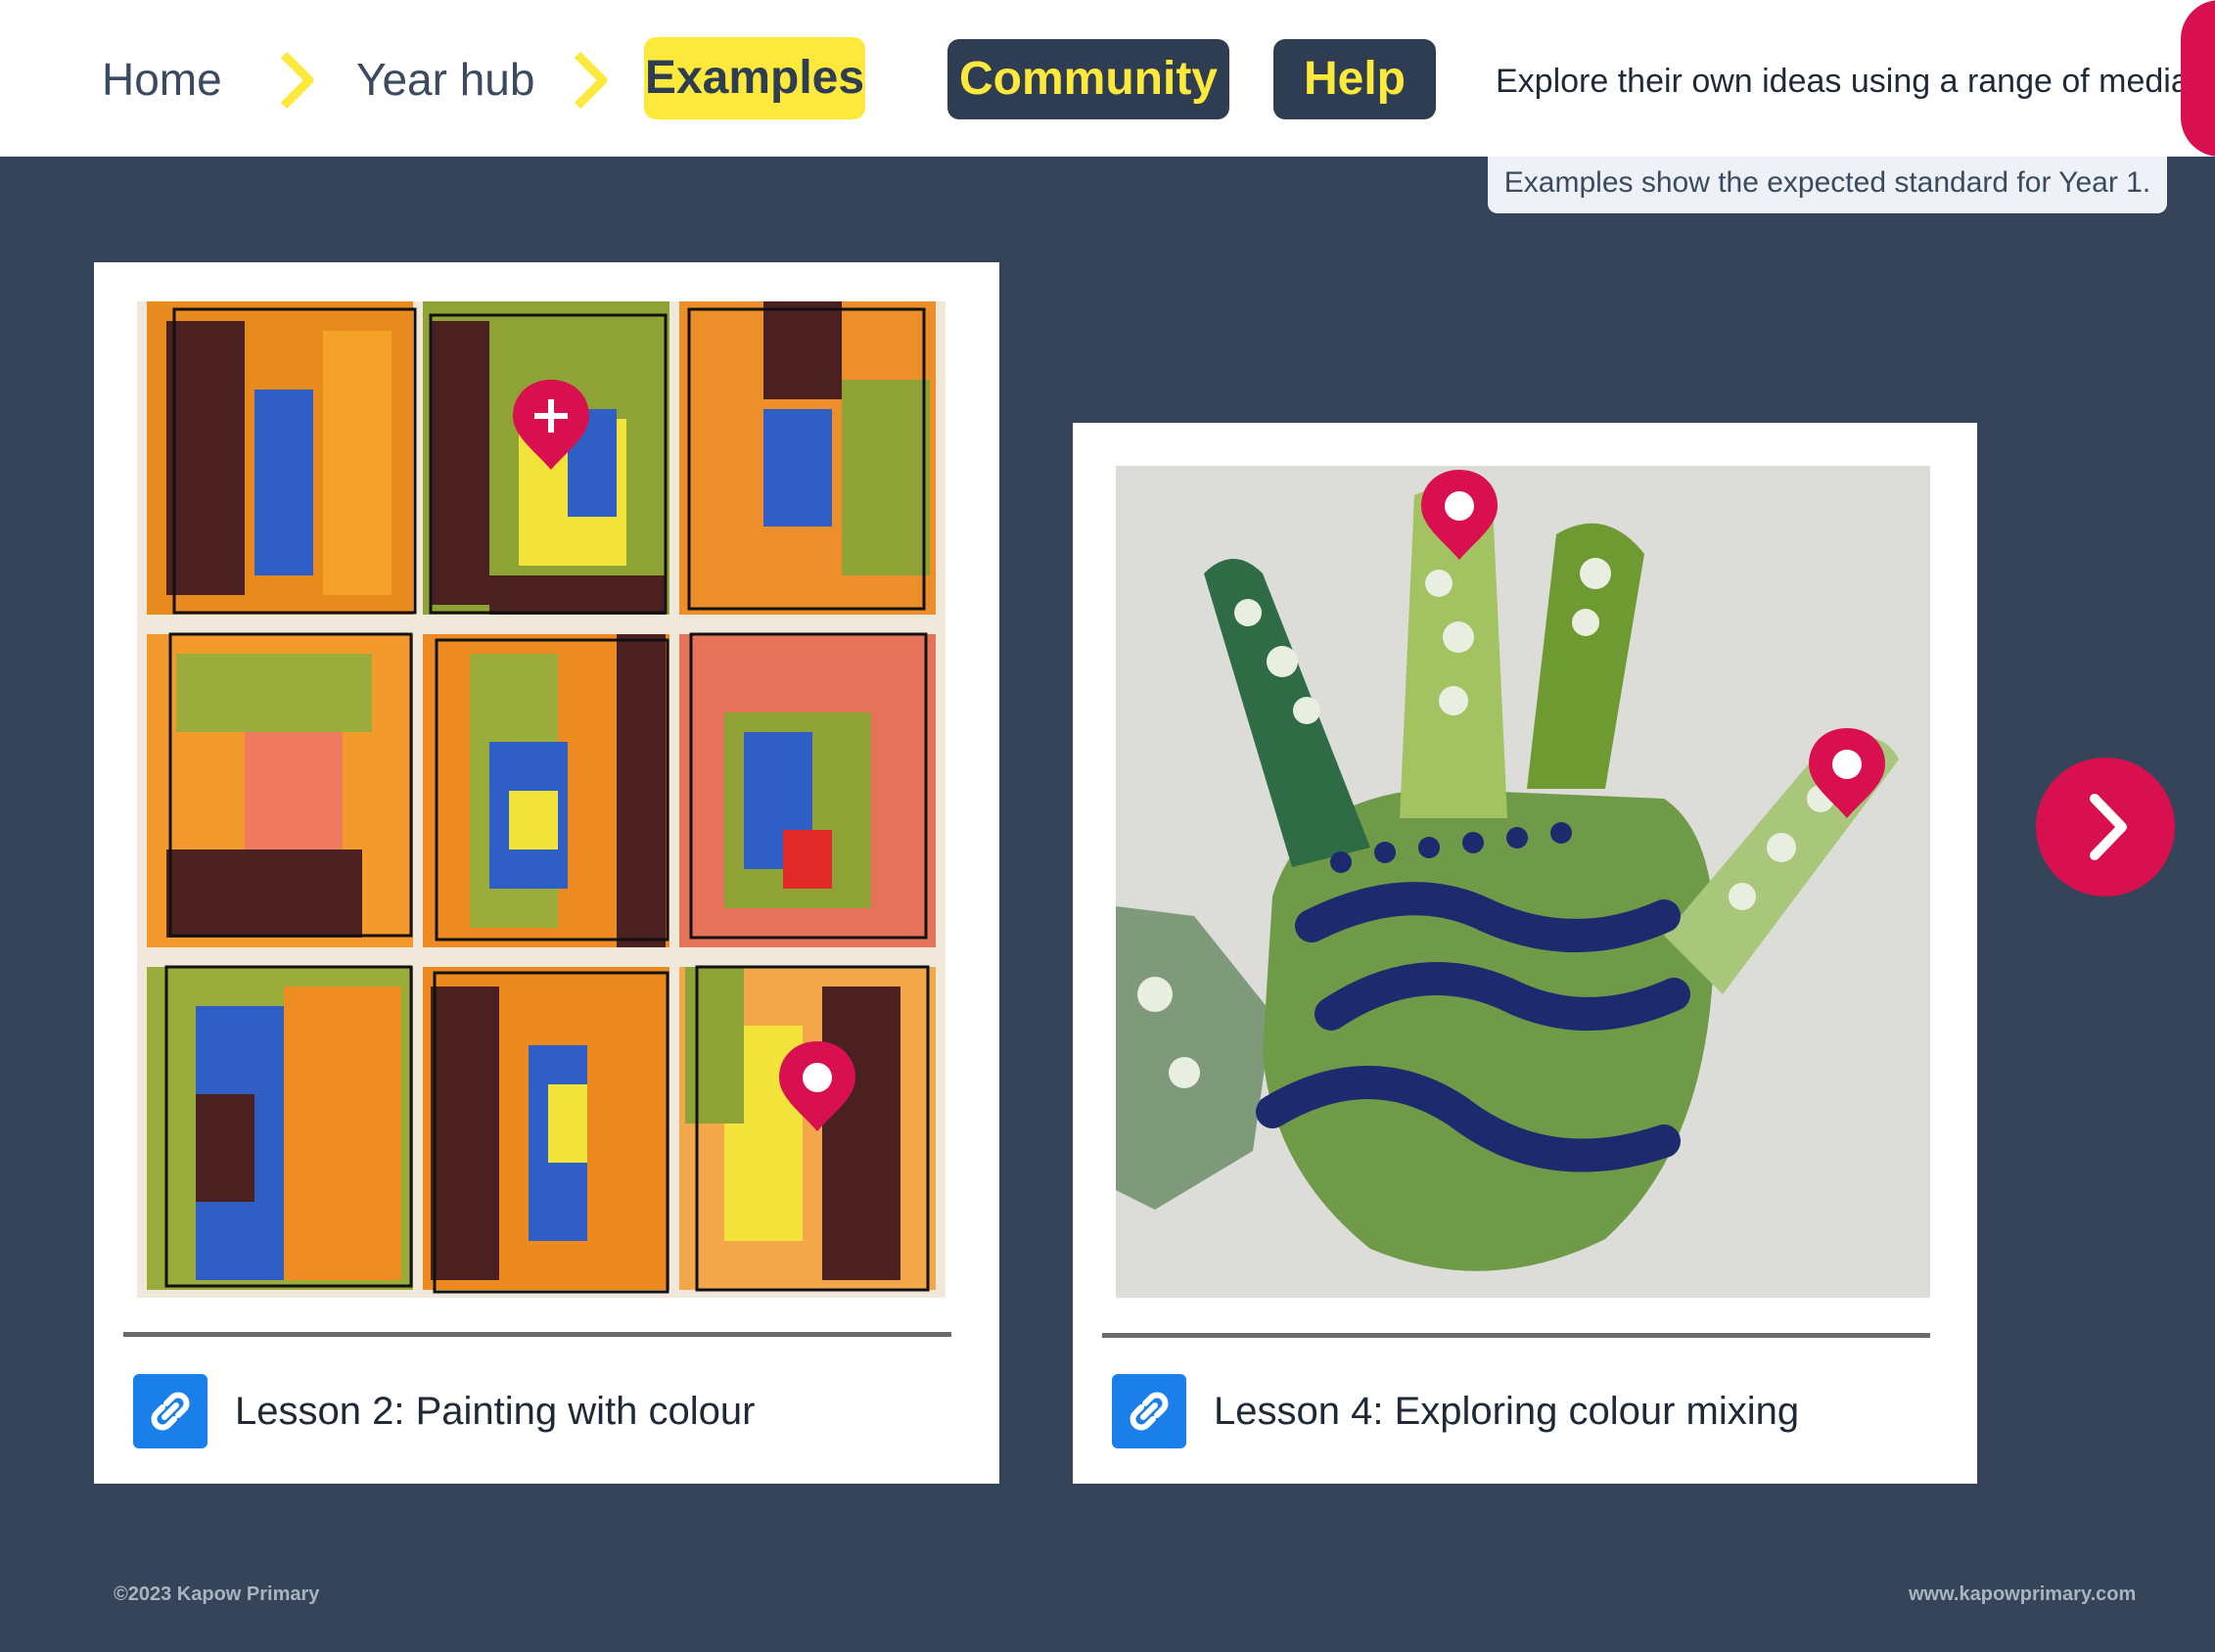 Image resolution: width=2215 pixels, height=1652 pixels. I want to click on footer-copyright: ©2023 Kapow Primary, so click(217, 1594).